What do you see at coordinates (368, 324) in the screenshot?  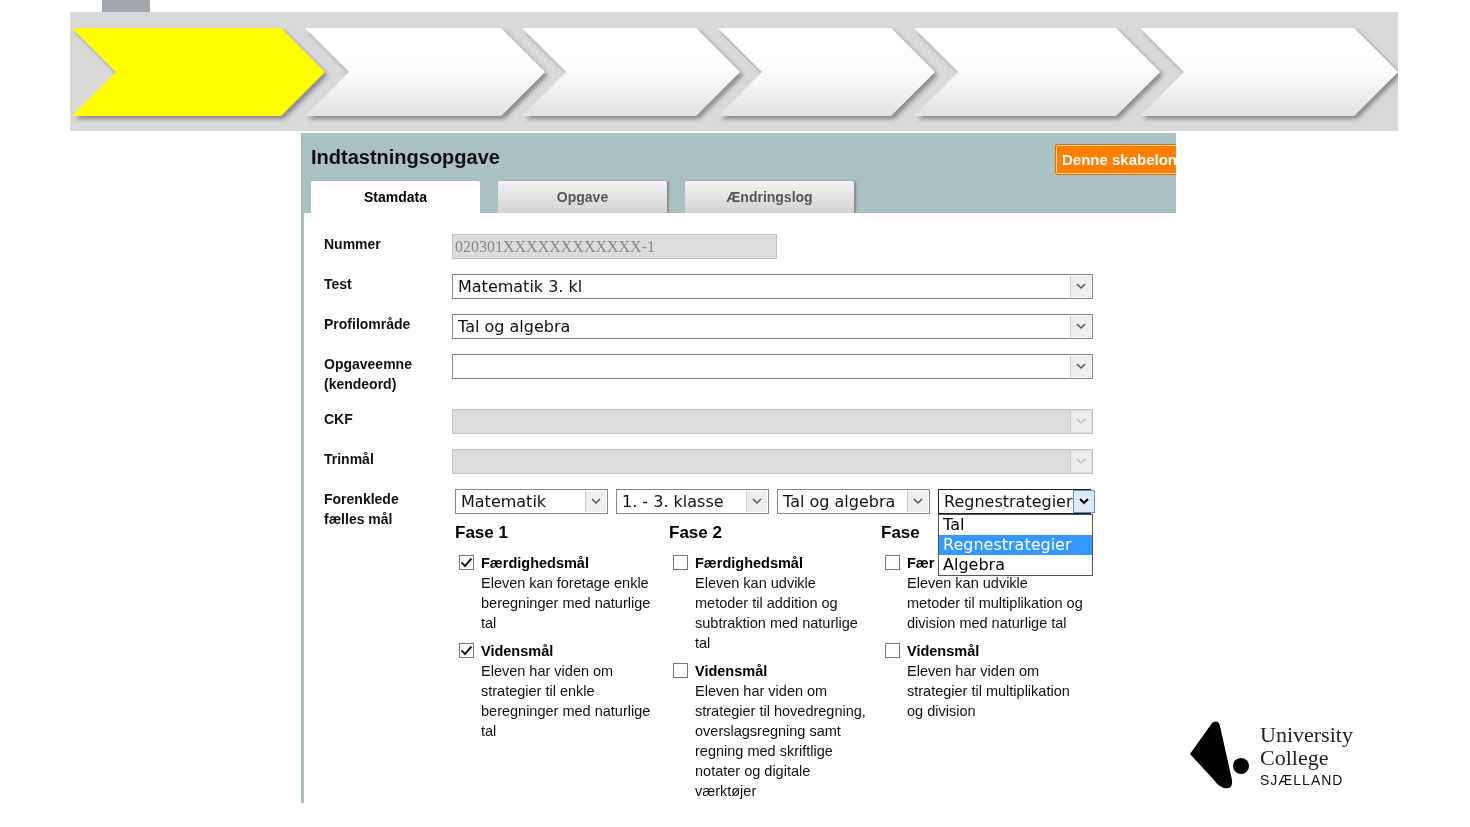 I see `field-label: Profilområde` at bounding box center [368, 324].